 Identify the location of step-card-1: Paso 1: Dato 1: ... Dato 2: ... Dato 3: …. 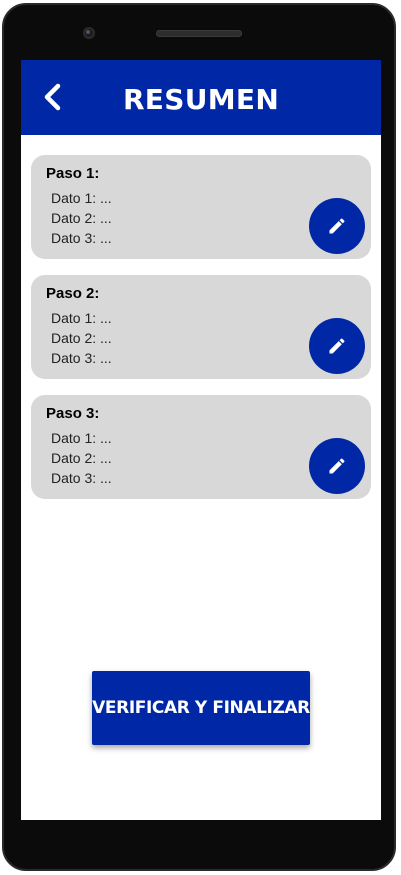
(201, 207).